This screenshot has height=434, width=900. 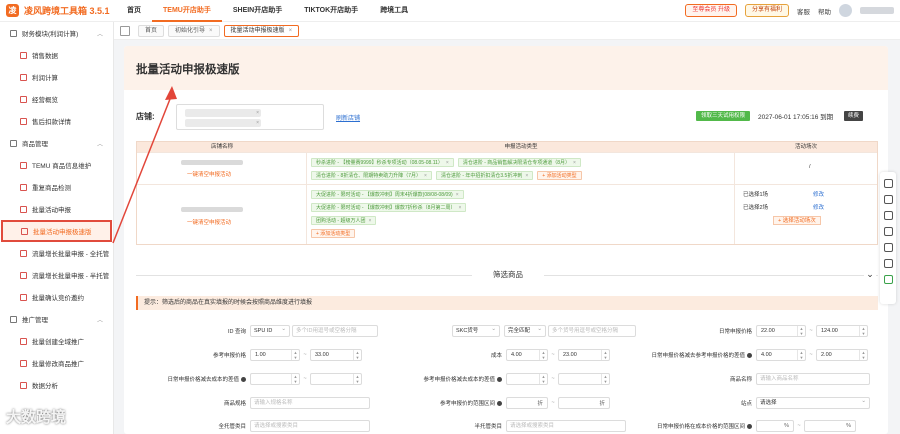 What do you see at coordinates (56, 253) in the screenshot?
I see `sidebar-item-traffic-full: 流量增长批量申报 - 全托管` at bounding box center [56, 253].